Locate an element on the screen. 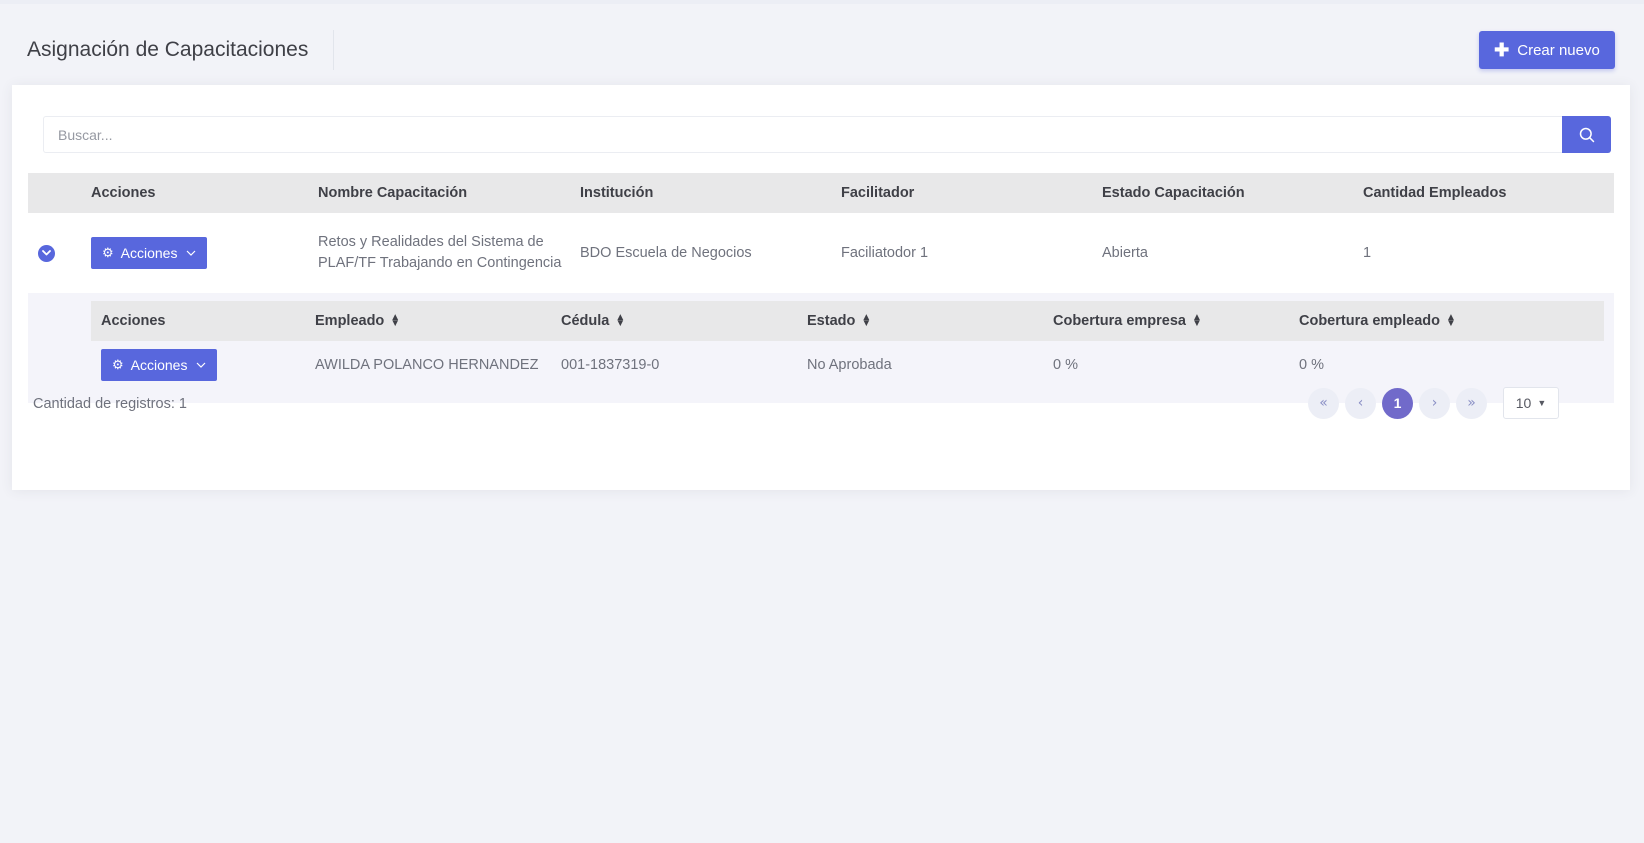  sub-cell-cob-empleado: 0 % is located at coordinates (1311, 365).